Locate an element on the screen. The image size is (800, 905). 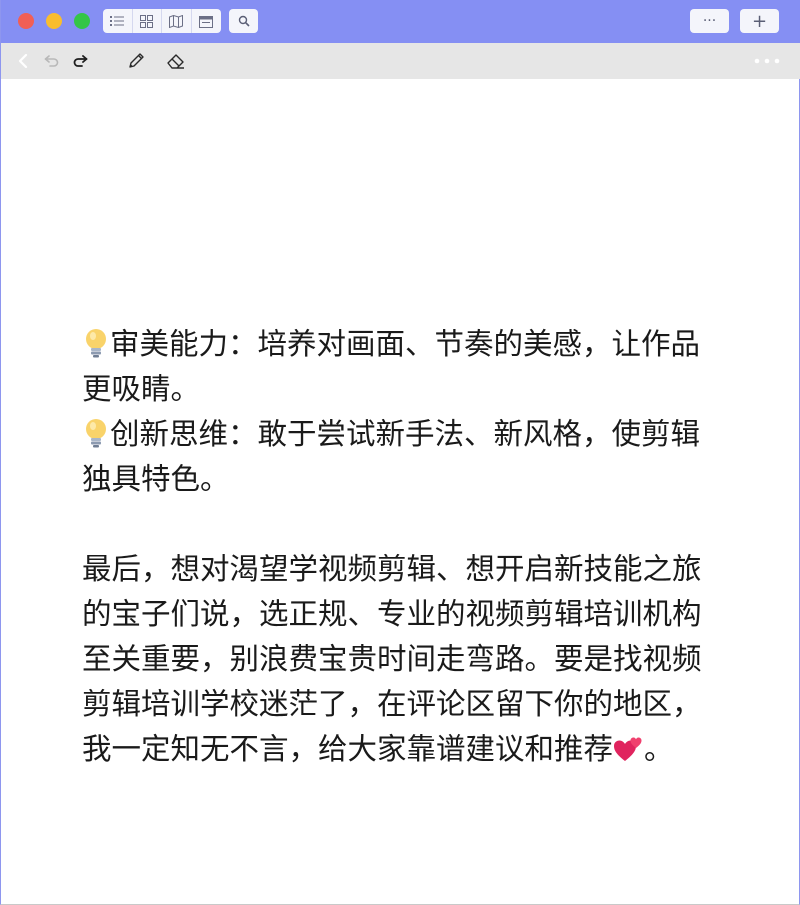
search-icon is located at coordinates (244, 21).